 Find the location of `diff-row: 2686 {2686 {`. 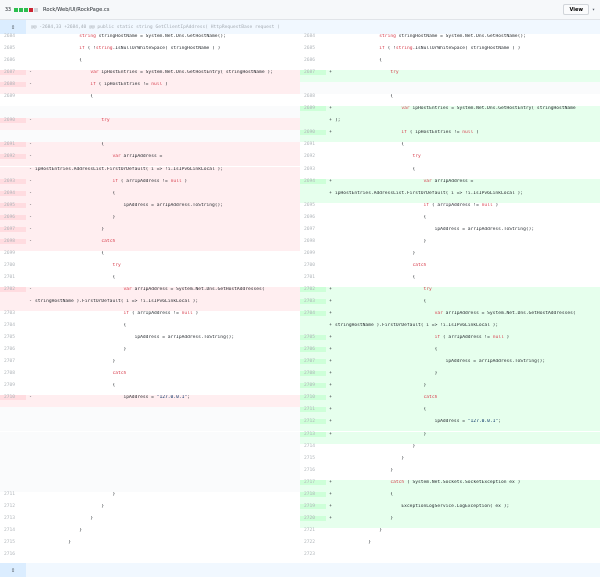

diff-row: 2686 {2686 { is located at coordinates (300, 64).